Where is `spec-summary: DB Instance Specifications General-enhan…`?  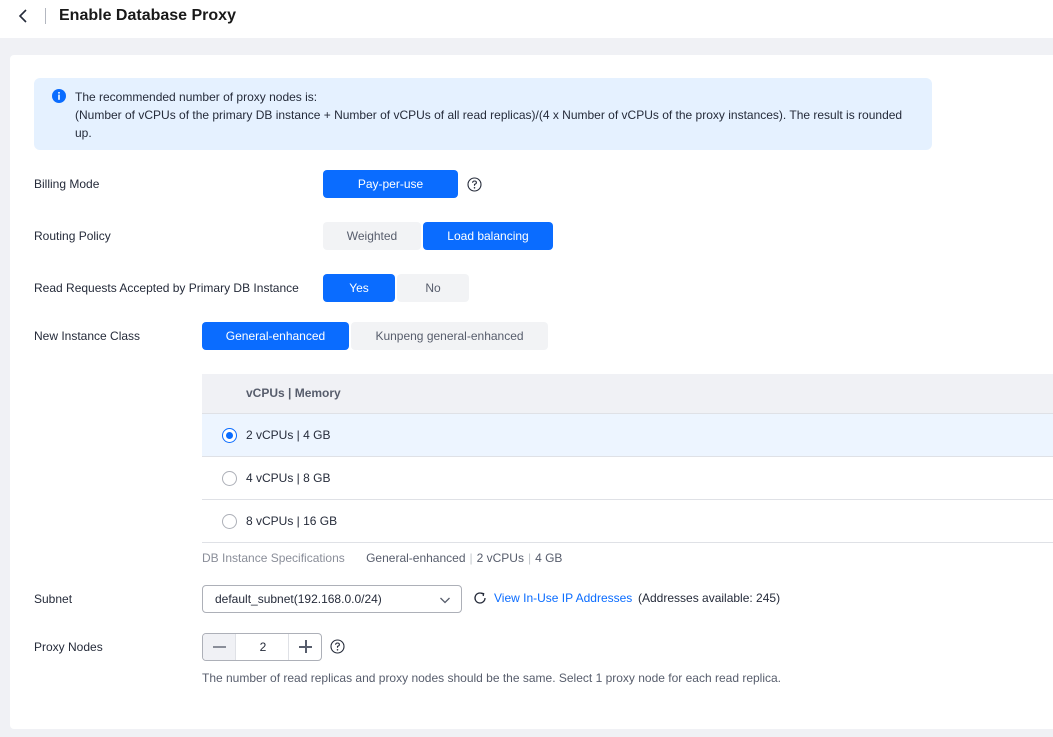 spec-summary: DB Instance Specifications General-enhan… is located at coordinates (382, 558).